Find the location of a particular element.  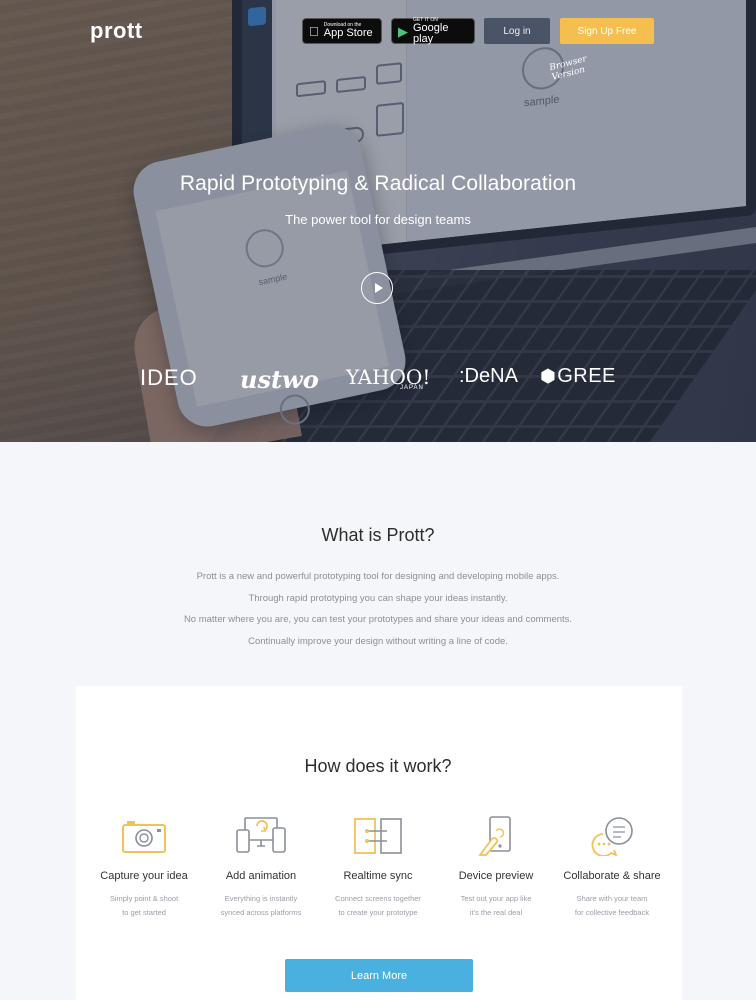

gree-hex-icon: ⬢ is located at coordinates (548, 376).